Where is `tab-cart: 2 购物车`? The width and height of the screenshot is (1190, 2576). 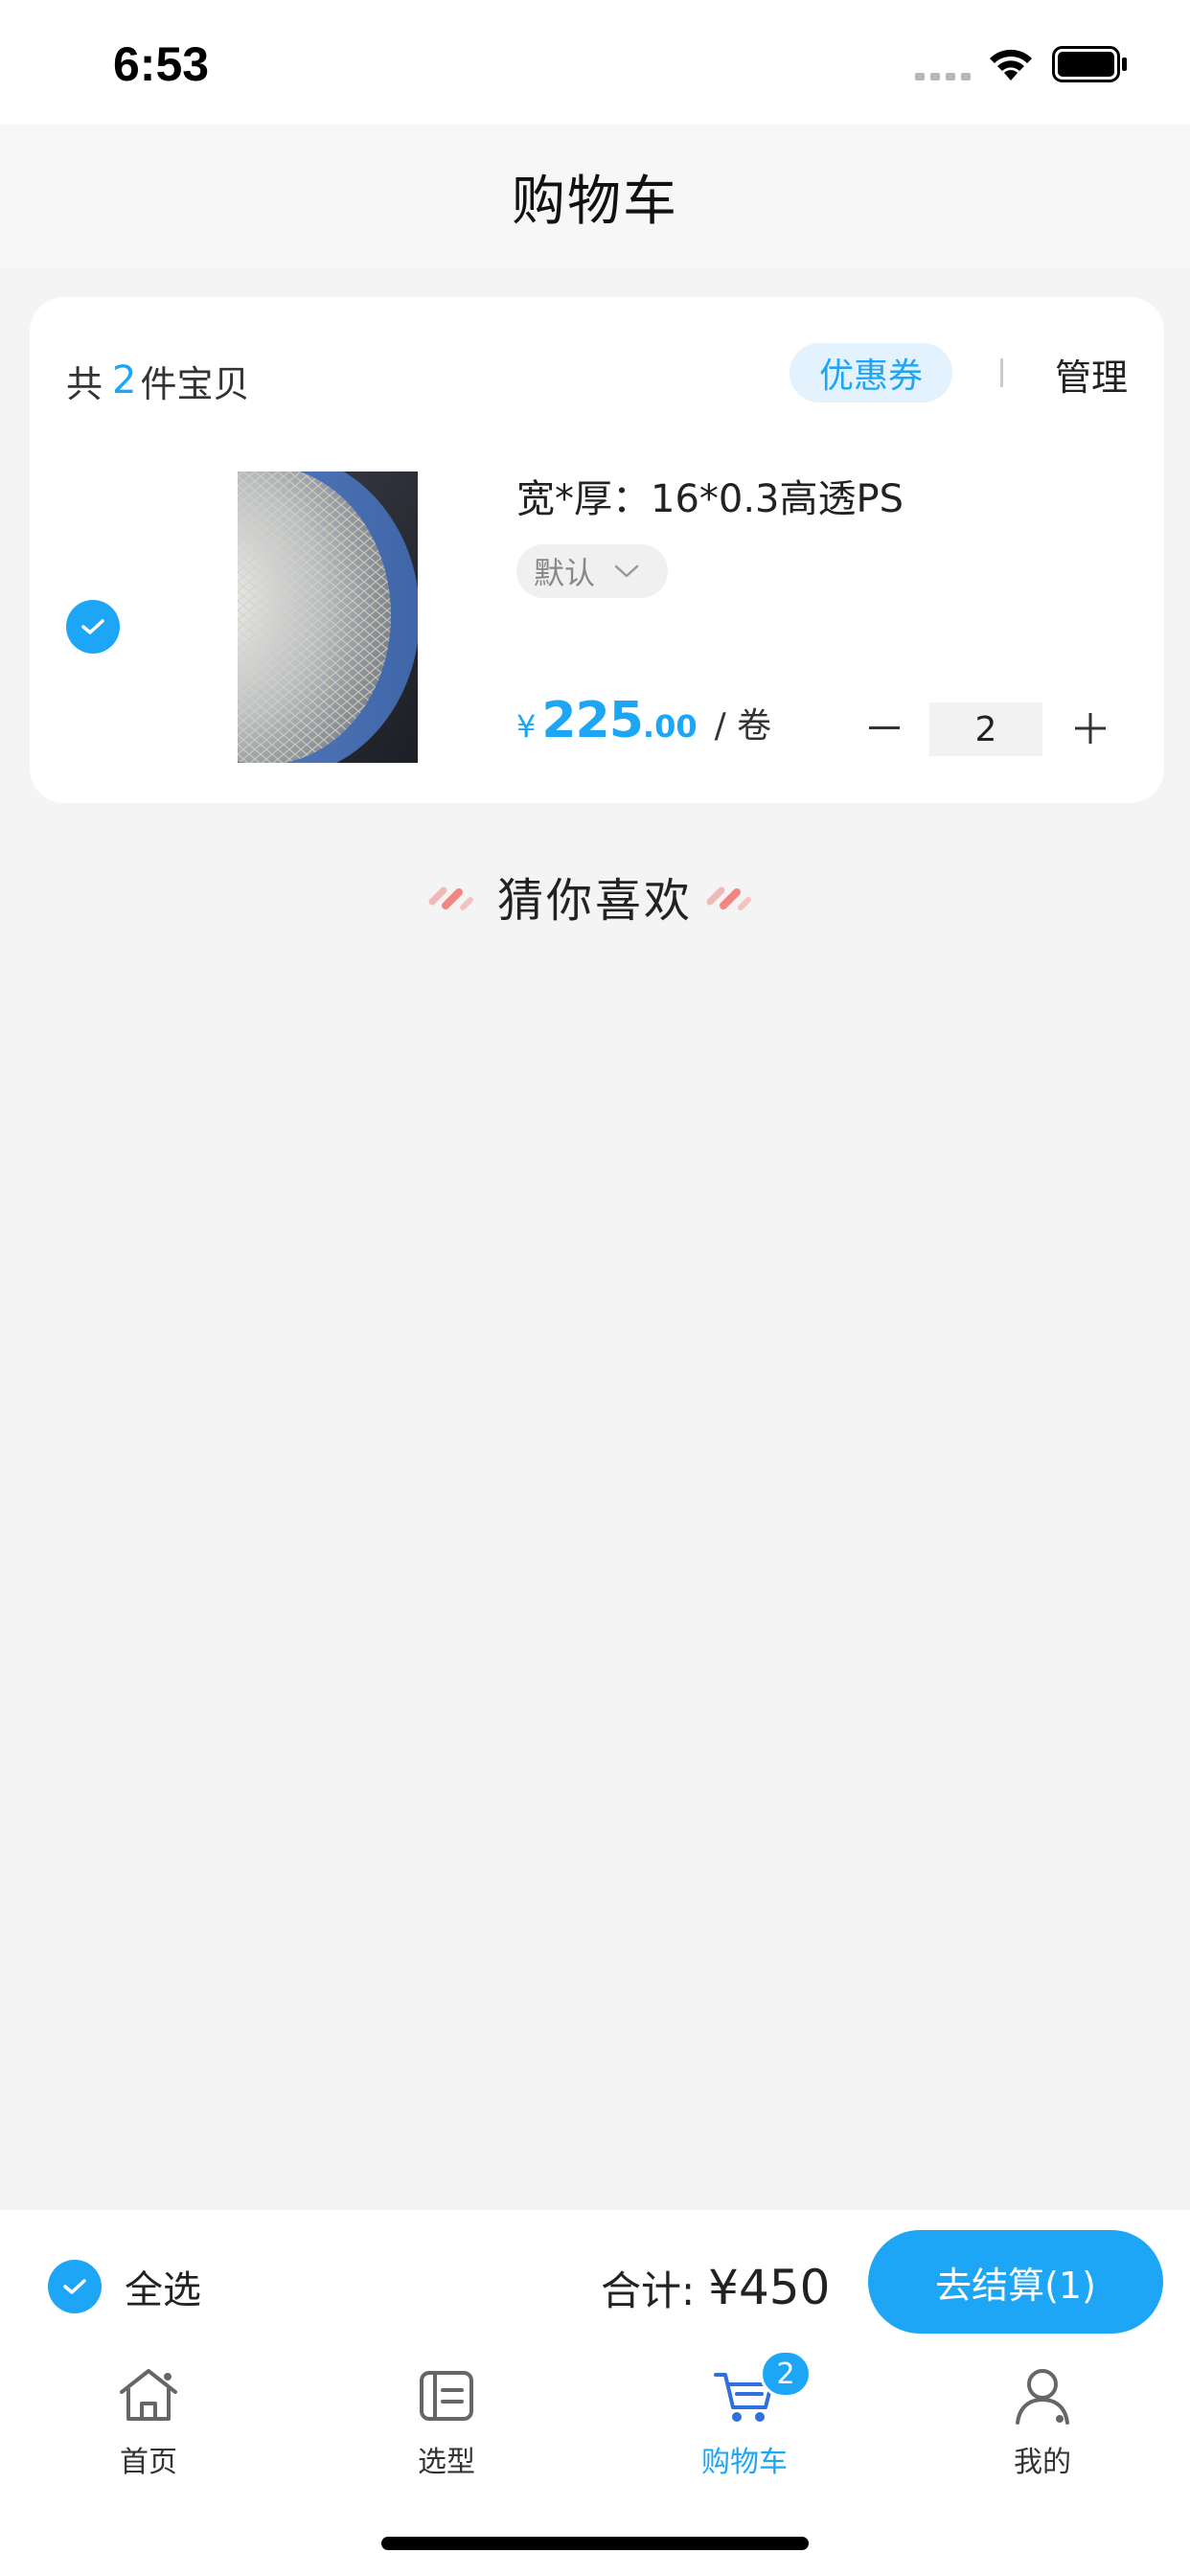
tab-cart: 2 购物车 is located at coordinates (745, 2423).